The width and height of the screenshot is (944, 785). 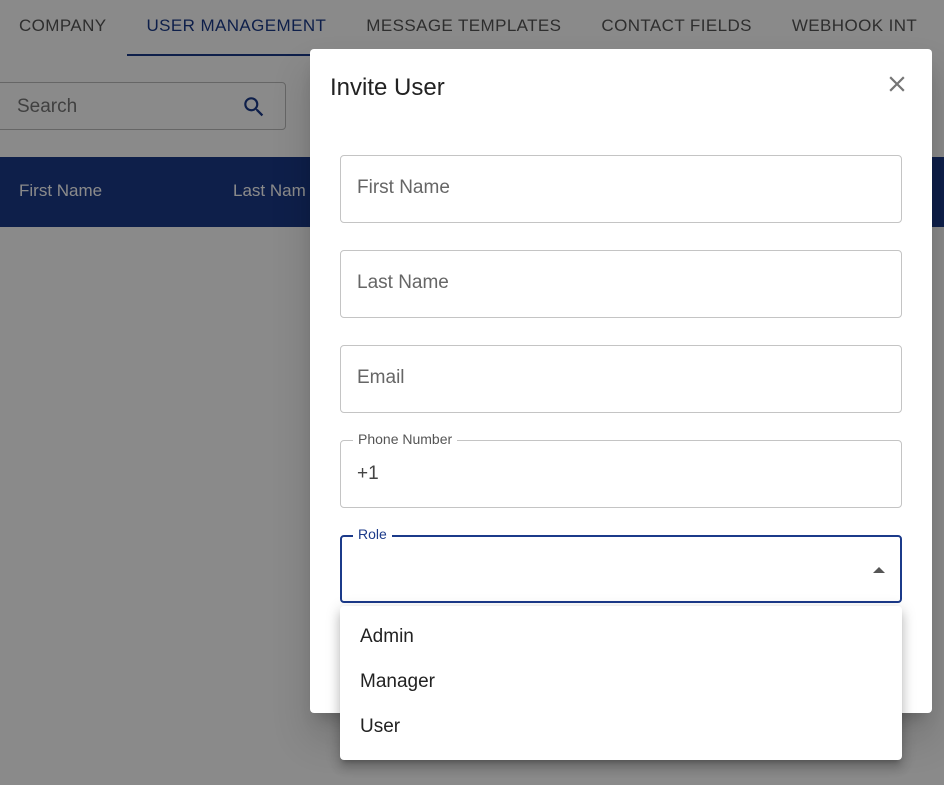 What do you see at coordinates (897, 84) in the screenshot?
I see `close-icon` at bounding box center [897, 84].